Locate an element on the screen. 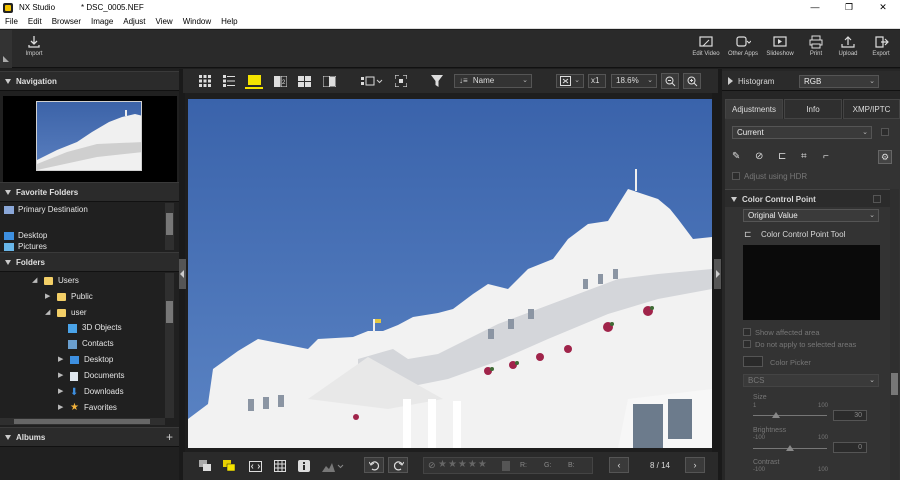 The image size is (900, 480). histogram-channel-dropdown: RGB ⌄ is located at coordinates (839, 81).